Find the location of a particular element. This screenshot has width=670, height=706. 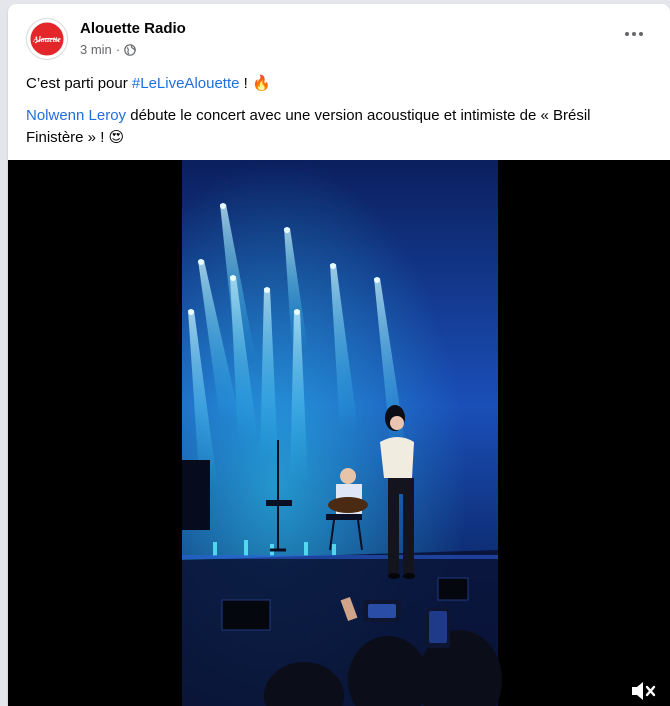

svg-text: Alouette is located at coordinates (46, 39).